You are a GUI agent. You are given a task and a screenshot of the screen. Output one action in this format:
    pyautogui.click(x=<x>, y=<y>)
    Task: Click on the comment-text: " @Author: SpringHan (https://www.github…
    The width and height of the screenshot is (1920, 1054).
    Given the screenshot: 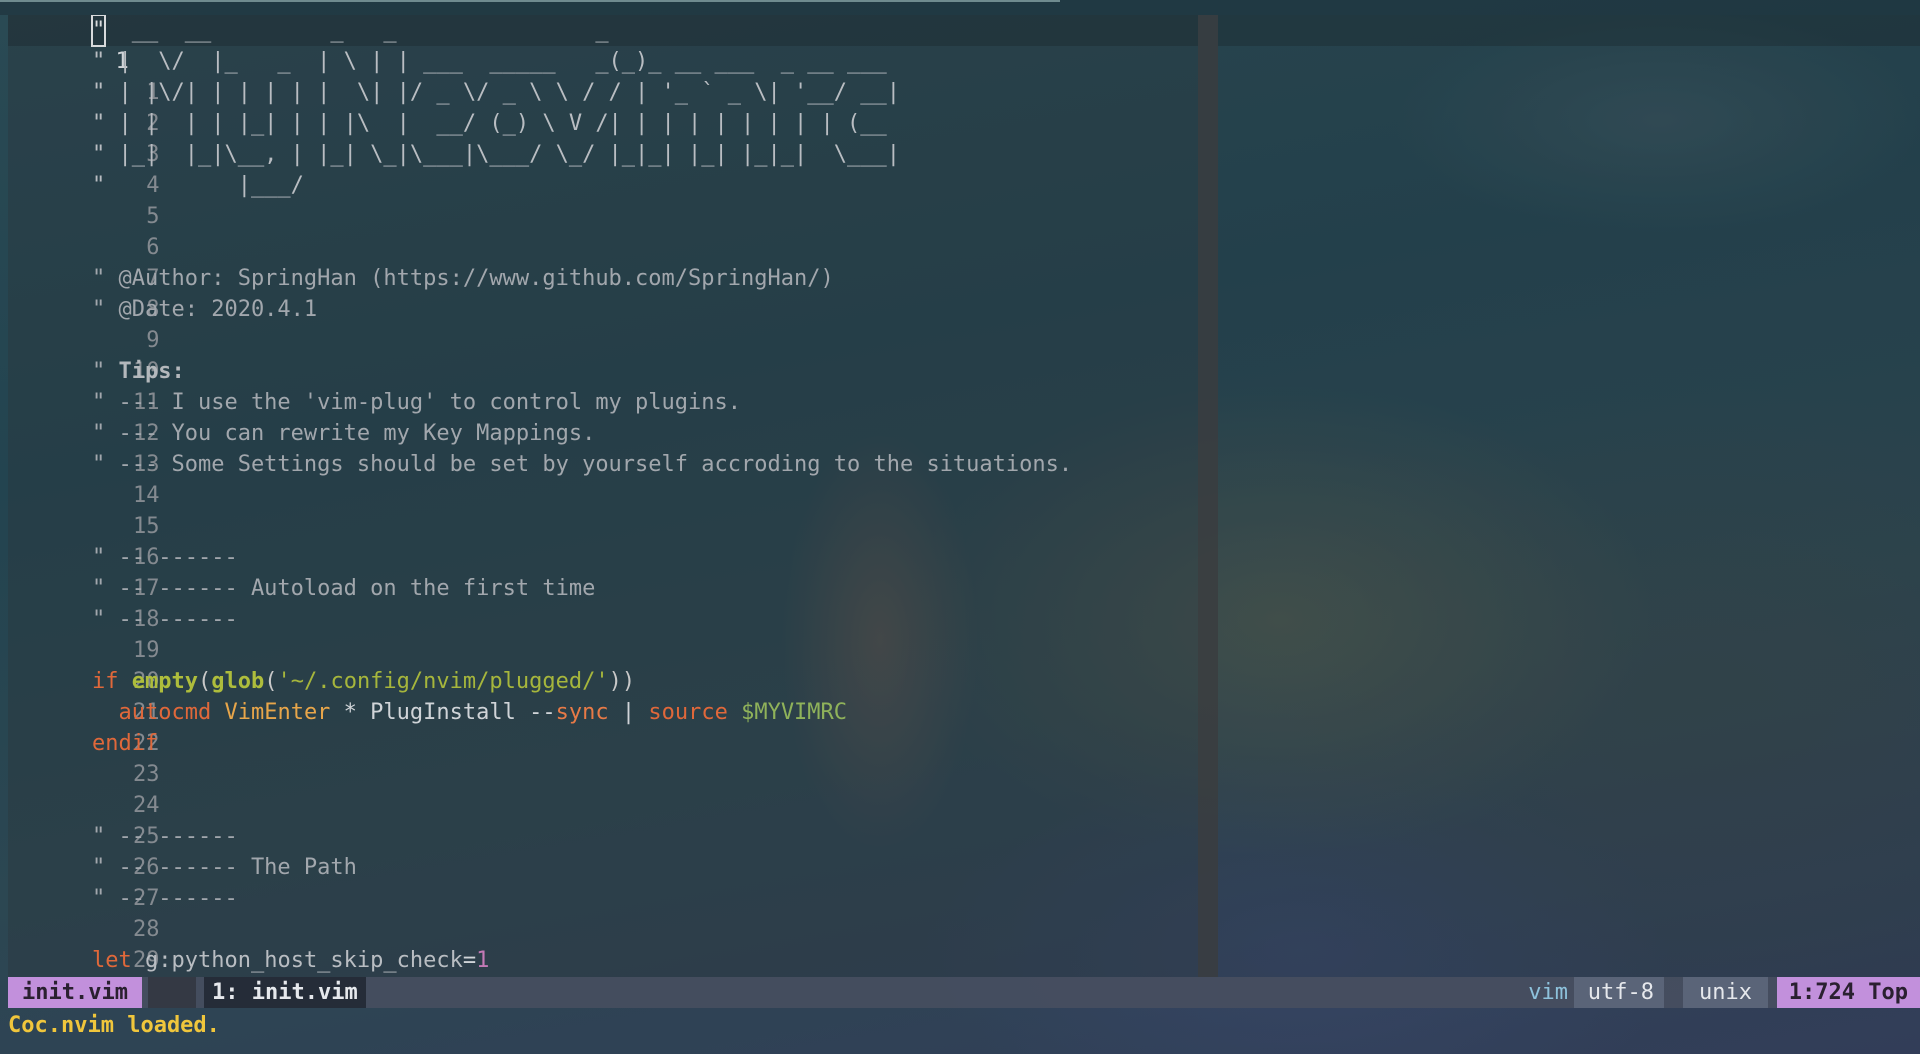 What is the action you would take?
    pyautogui.click(x=463, y=278)
    